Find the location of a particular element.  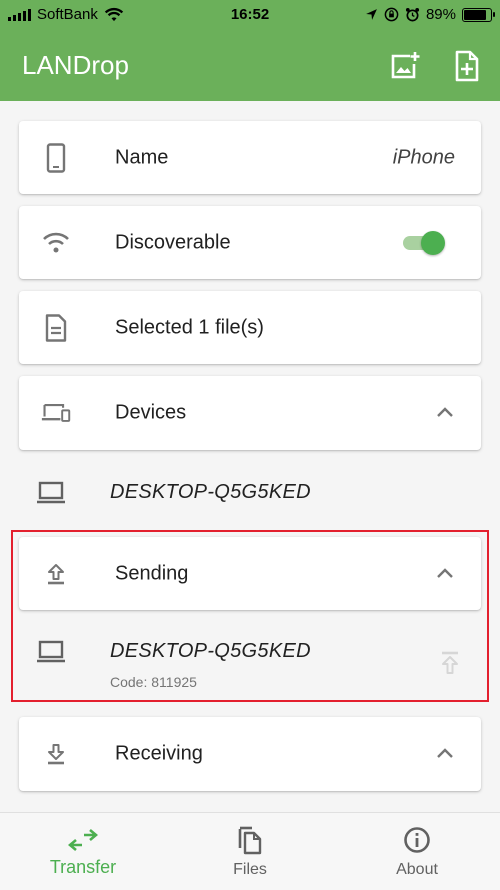

swap-horiz-icon is located at coordinates (83, 840).